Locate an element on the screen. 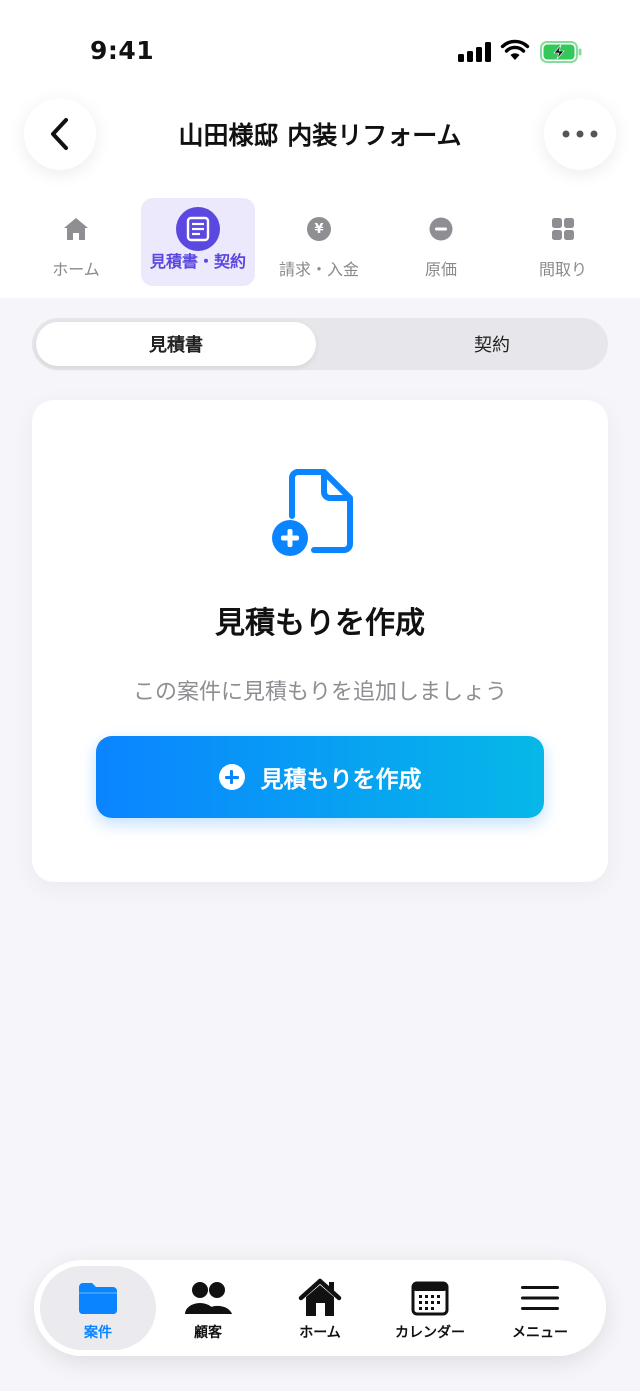 The height and width of the screenshot is (1391, 640). segment-estimate: 見積書 is located at coordinates (176, 344).